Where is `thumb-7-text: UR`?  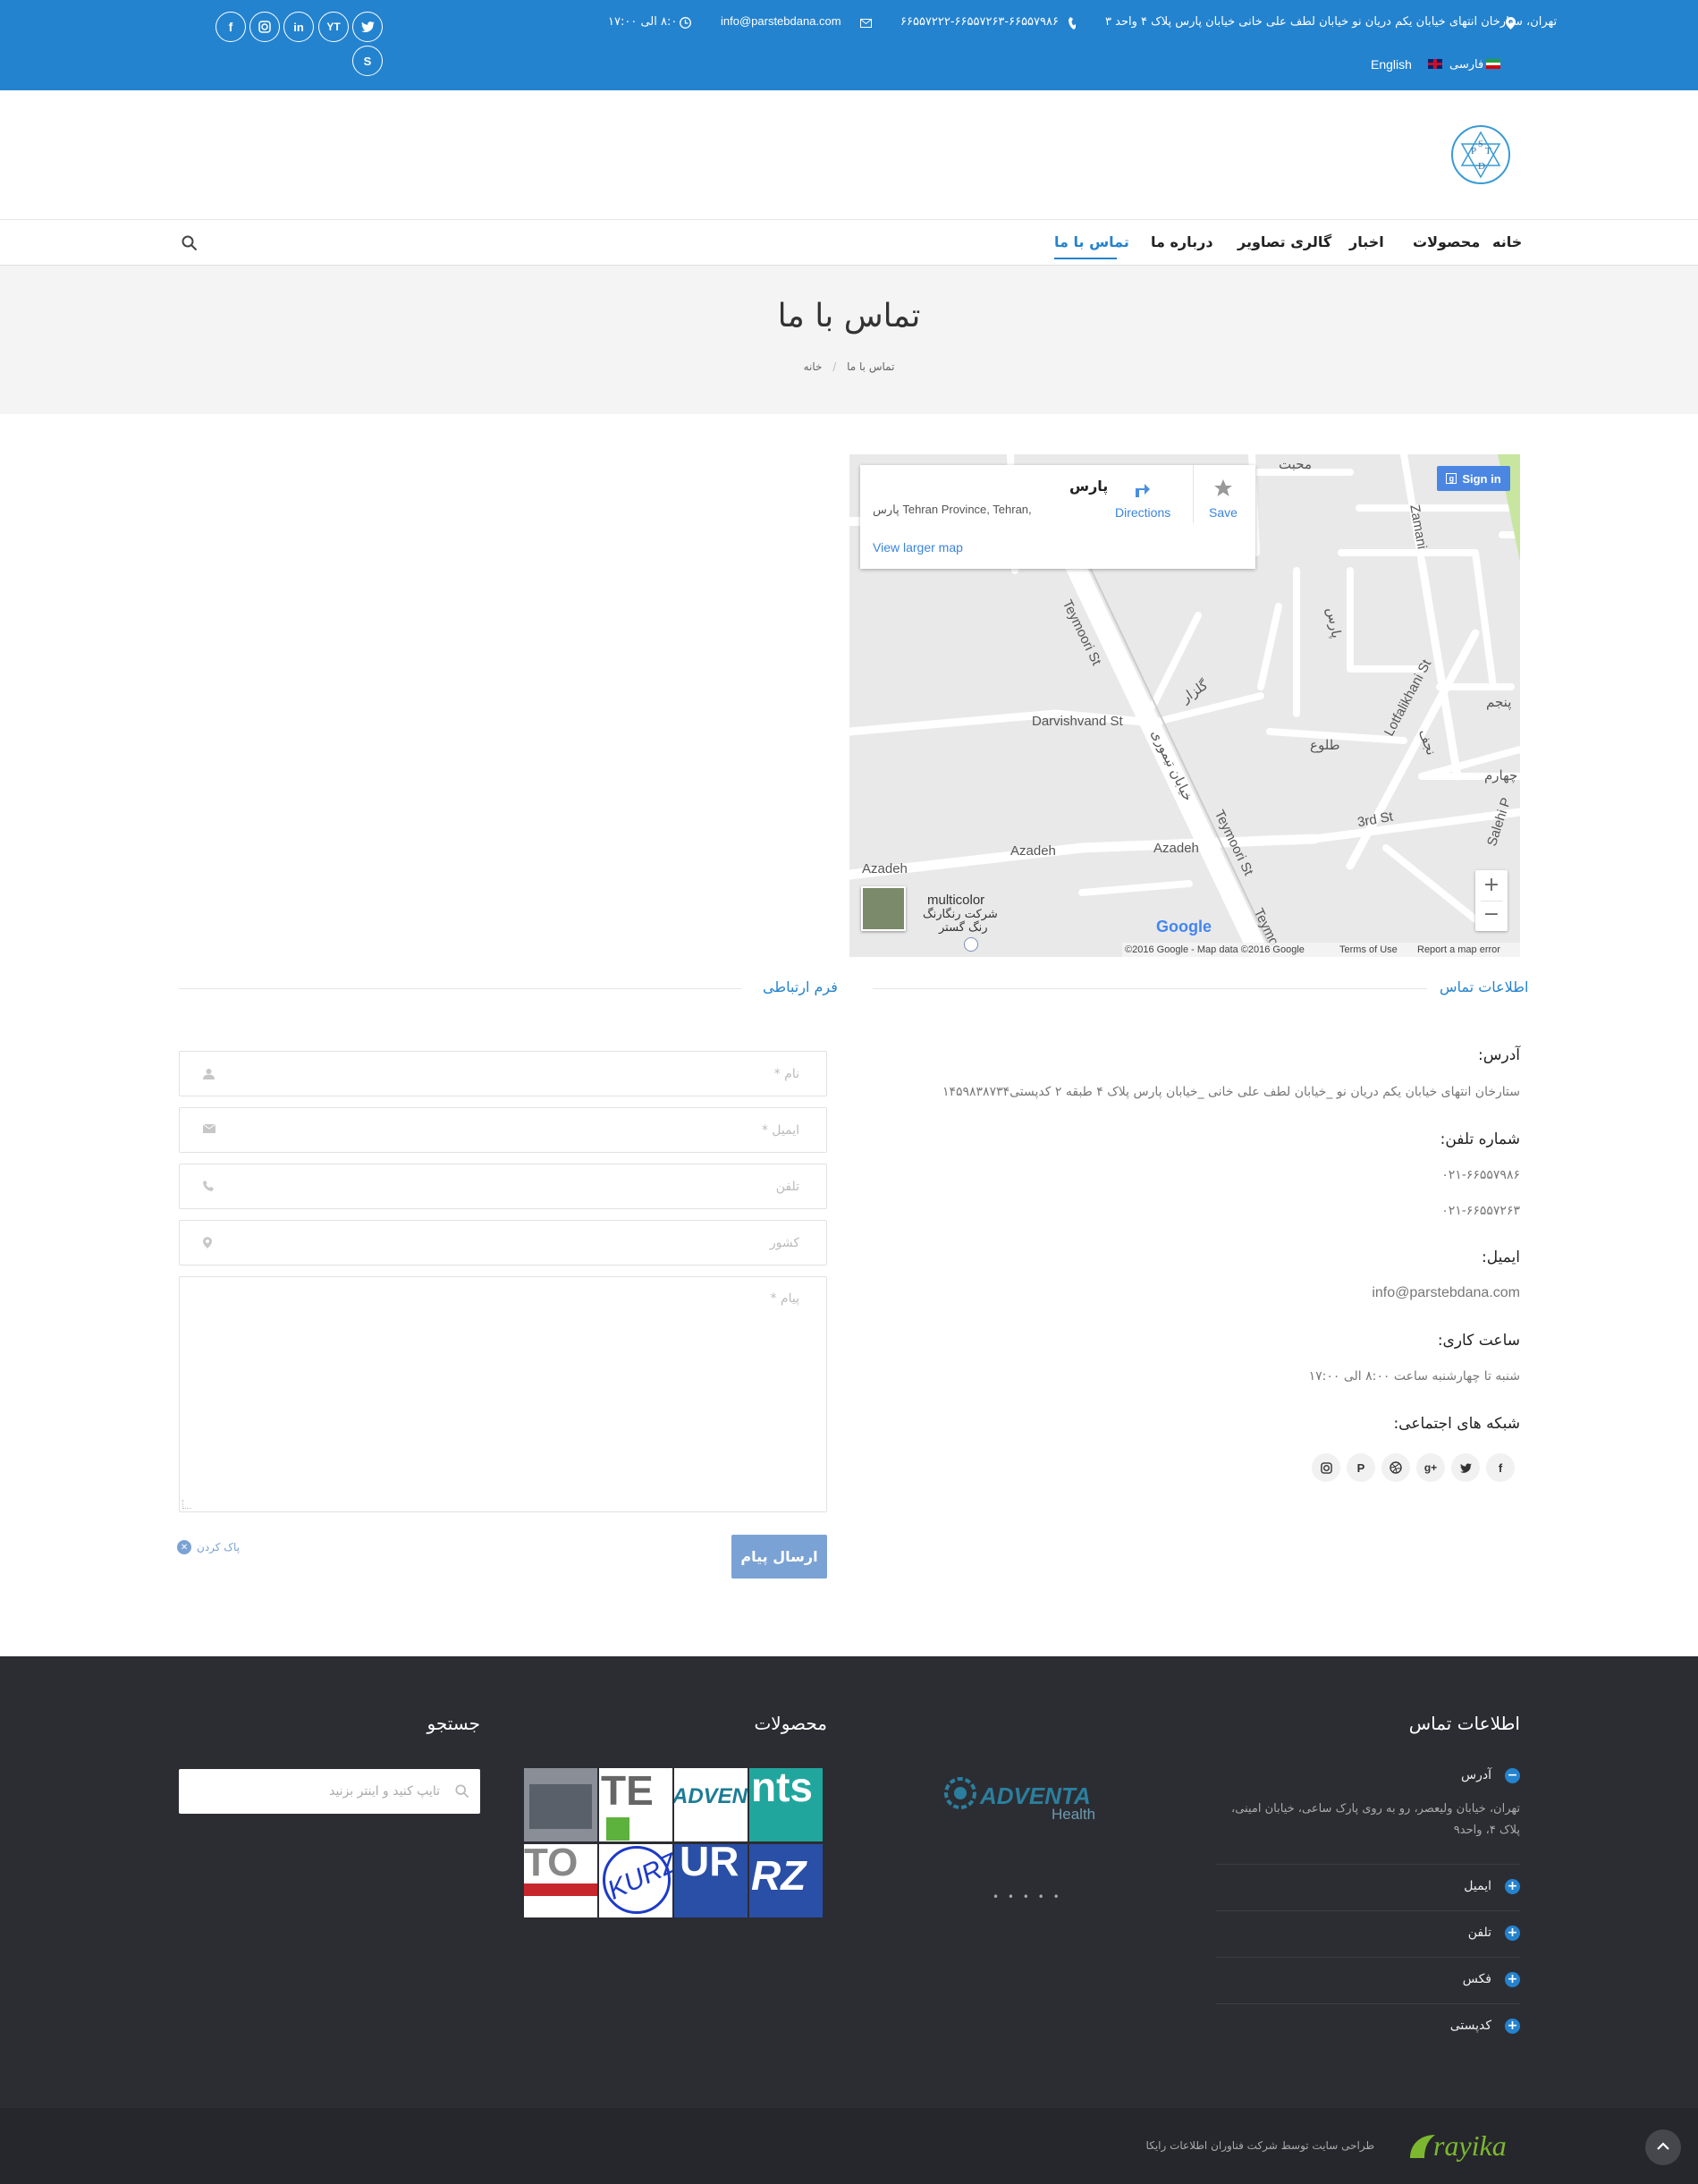 thumb-7-text: UR is located at coordinates (709, 1864).